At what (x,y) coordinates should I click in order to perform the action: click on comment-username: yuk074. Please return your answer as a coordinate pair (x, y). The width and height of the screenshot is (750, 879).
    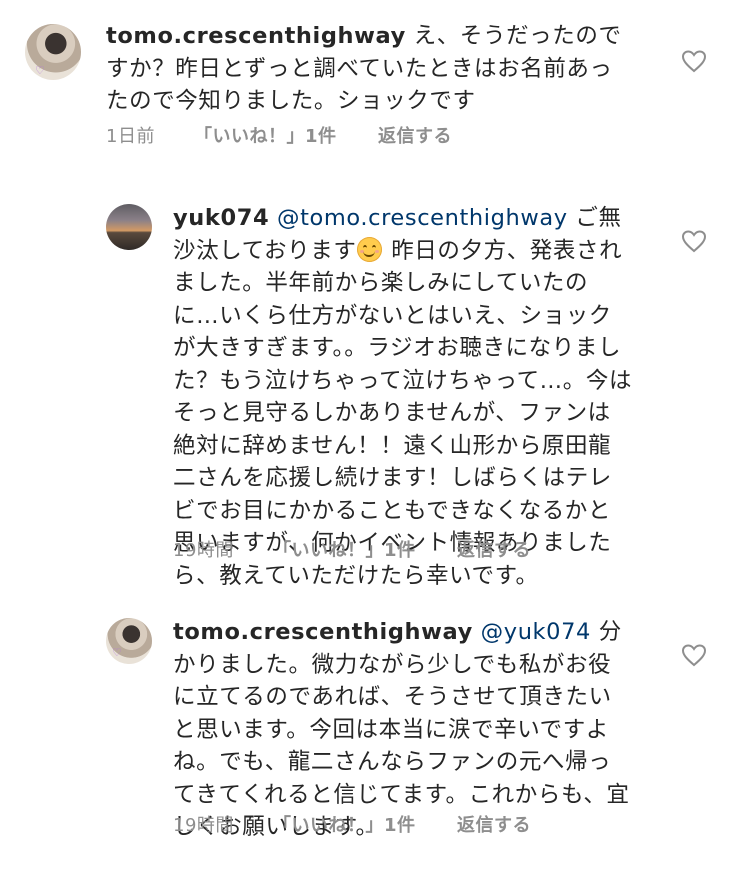
    Looking at the image, I should click on (221, 218).